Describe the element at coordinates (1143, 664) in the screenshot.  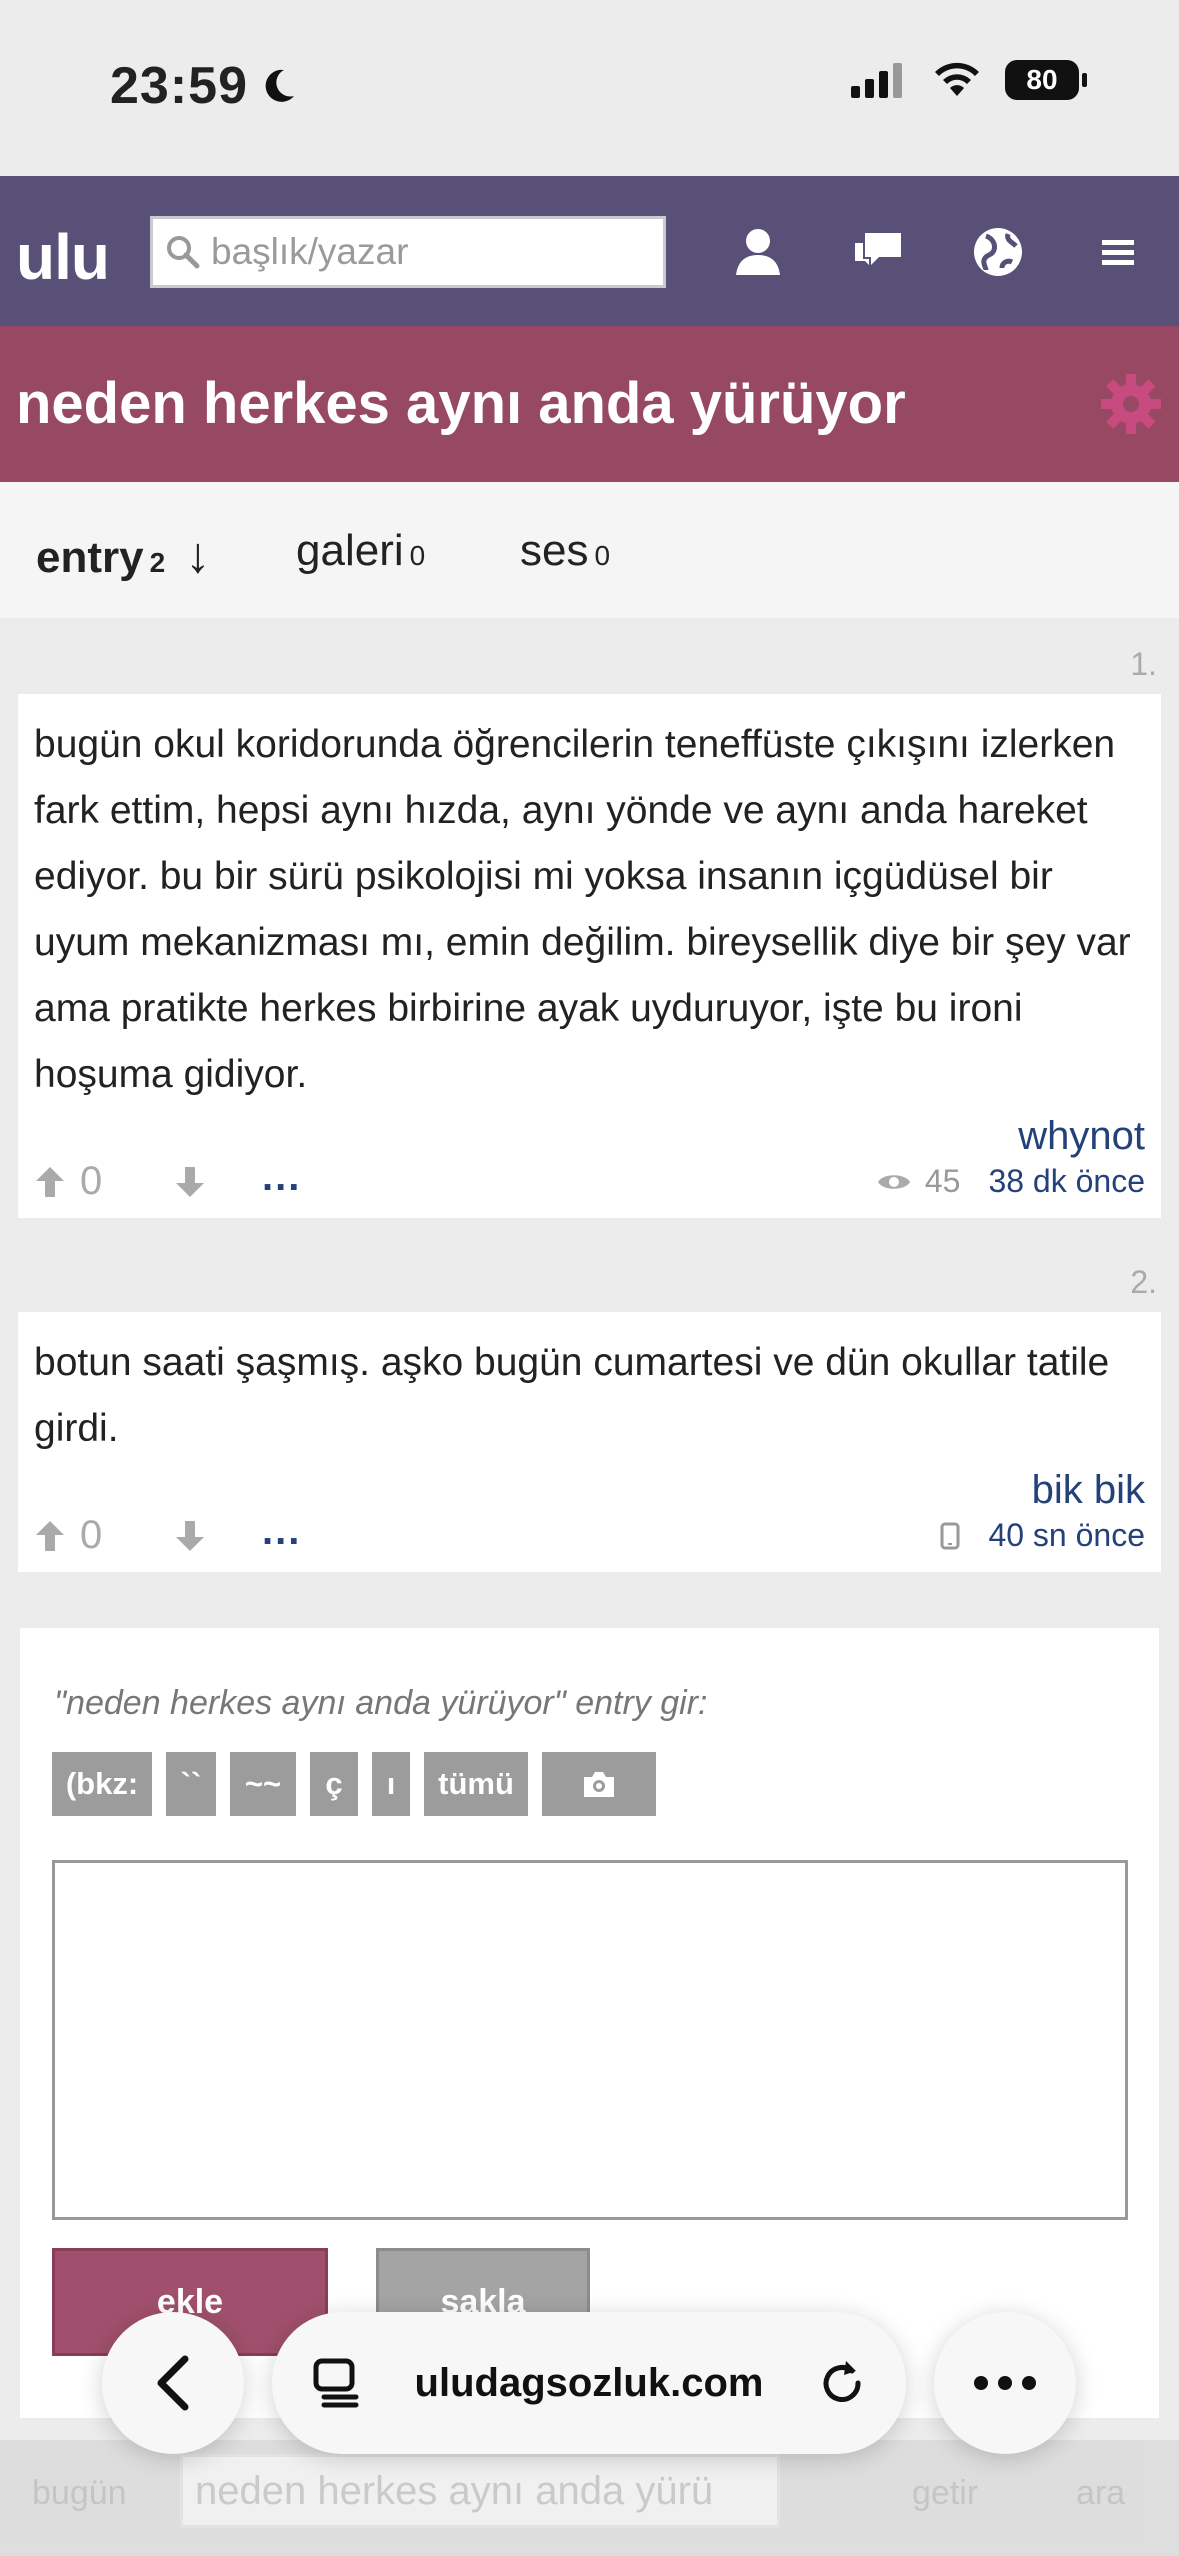
I see `entry-number: 1.` at that location.